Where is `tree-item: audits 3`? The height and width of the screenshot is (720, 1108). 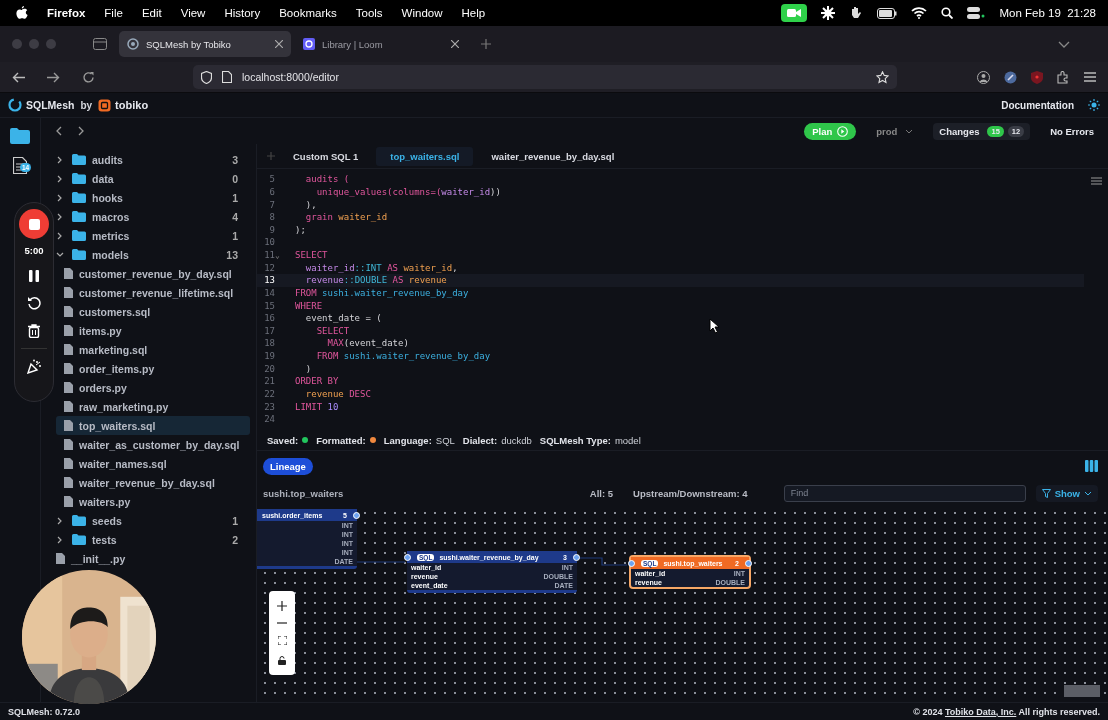 tree-item: audits 3 is located at coordinates (153, 159).